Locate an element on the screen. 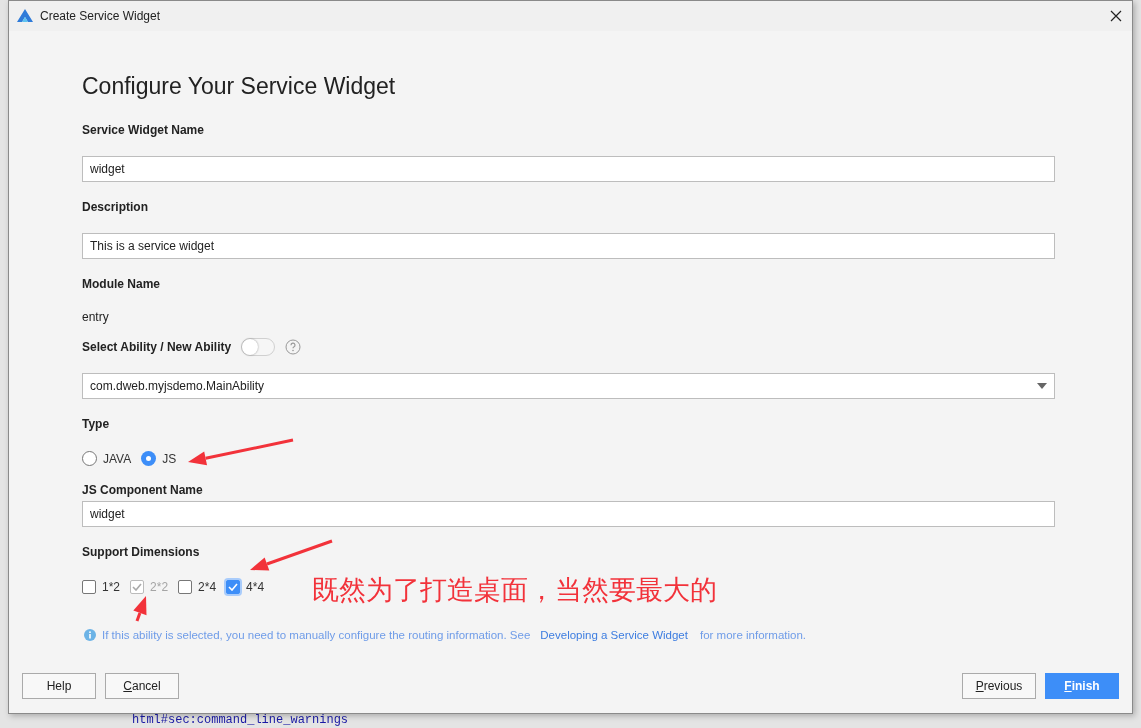 The image size is (1141, 728). checkbox-label: 1*2 is located at coordinates (111, 586).